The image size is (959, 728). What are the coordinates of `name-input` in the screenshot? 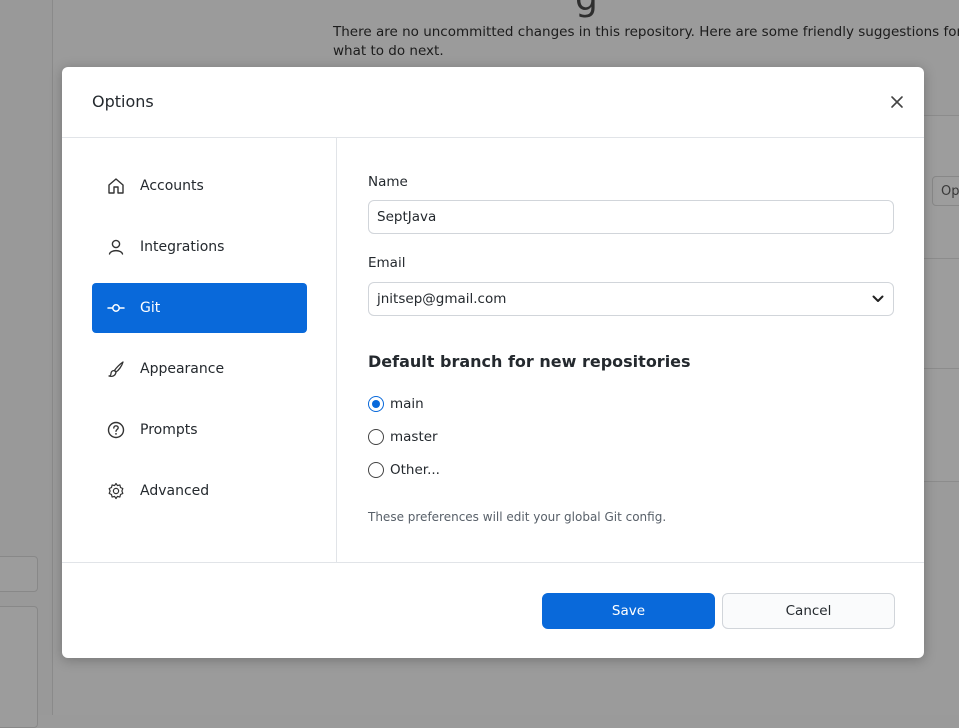 It's located at (631, 217).